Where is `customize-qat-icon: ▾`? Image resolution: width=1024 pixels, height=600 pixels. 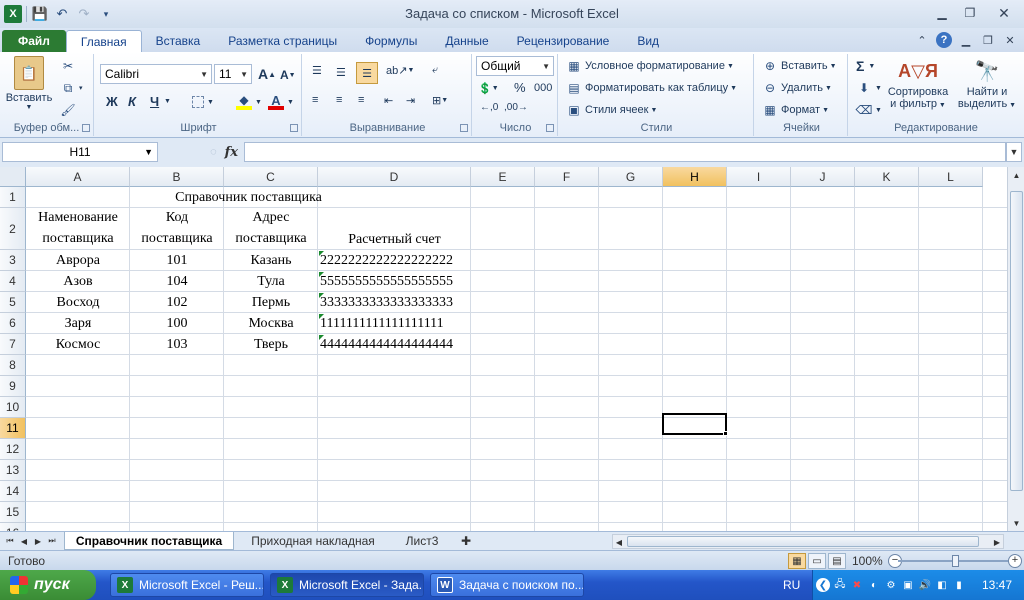
customize-qat-icon: ▾ is located at coordinates (106, 14).